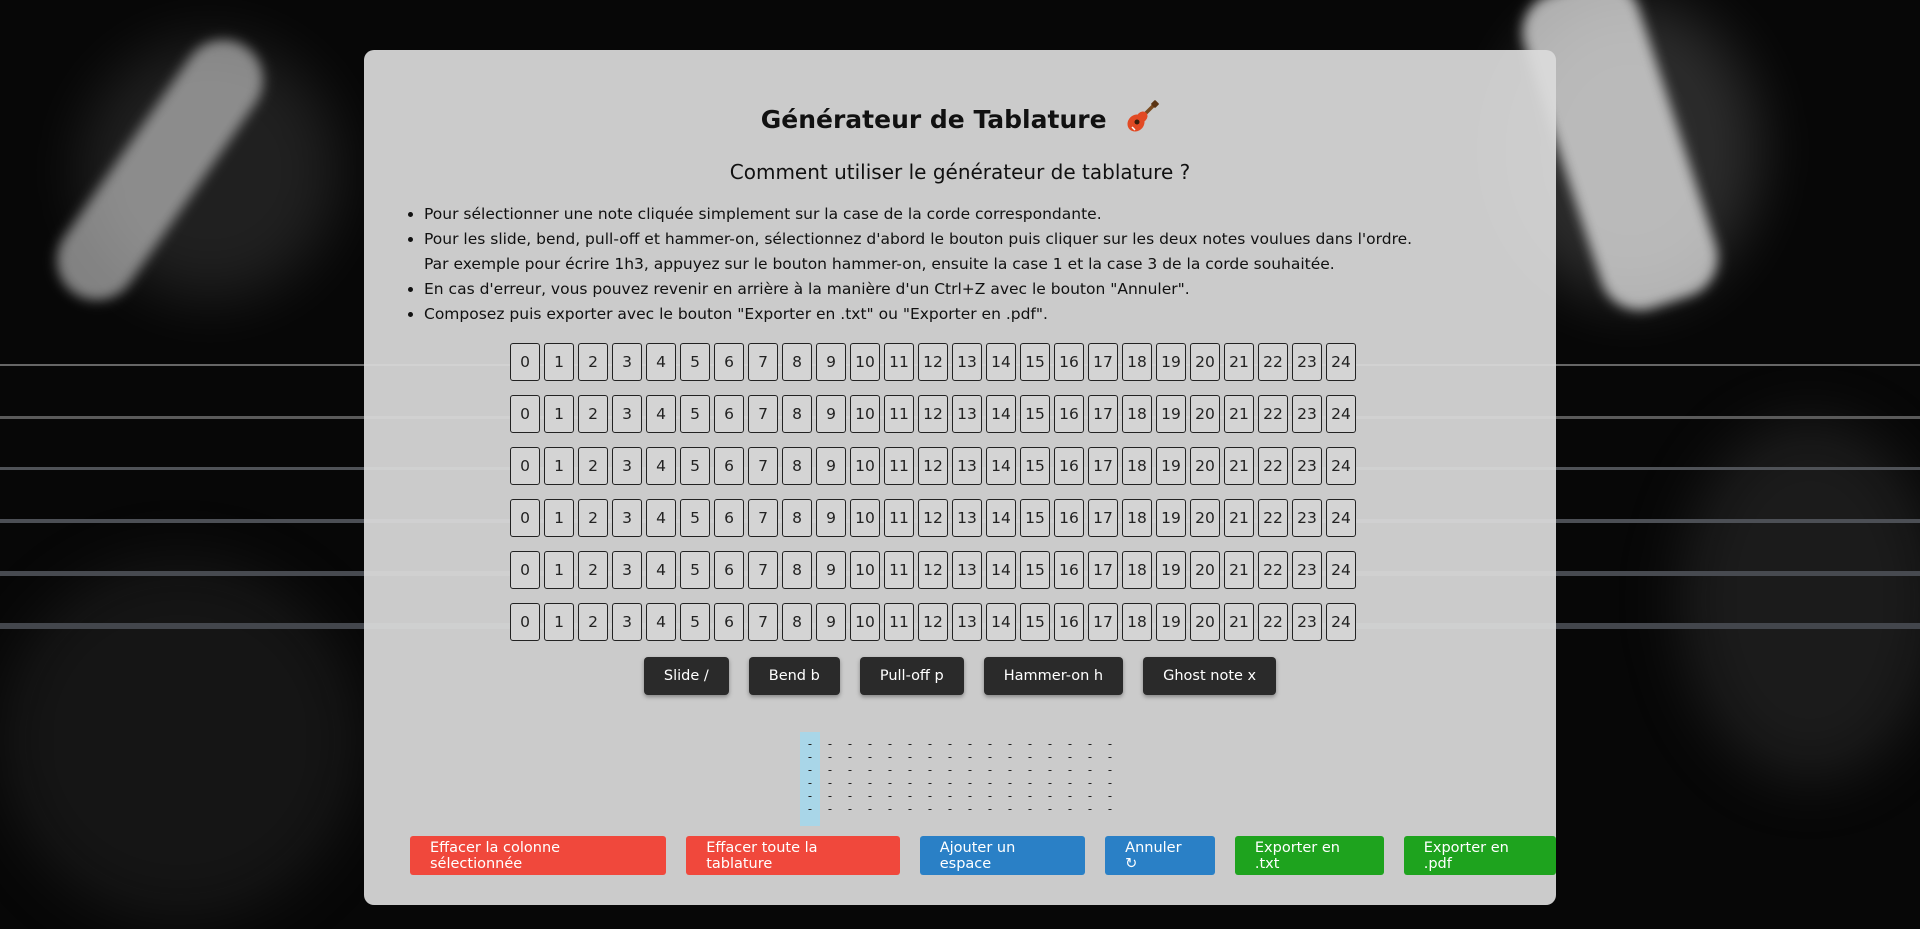  Describe the element at coordinates (793, 855) in the screenshot. I see `clear-all-button: Effacer toute la tablature` at that location.